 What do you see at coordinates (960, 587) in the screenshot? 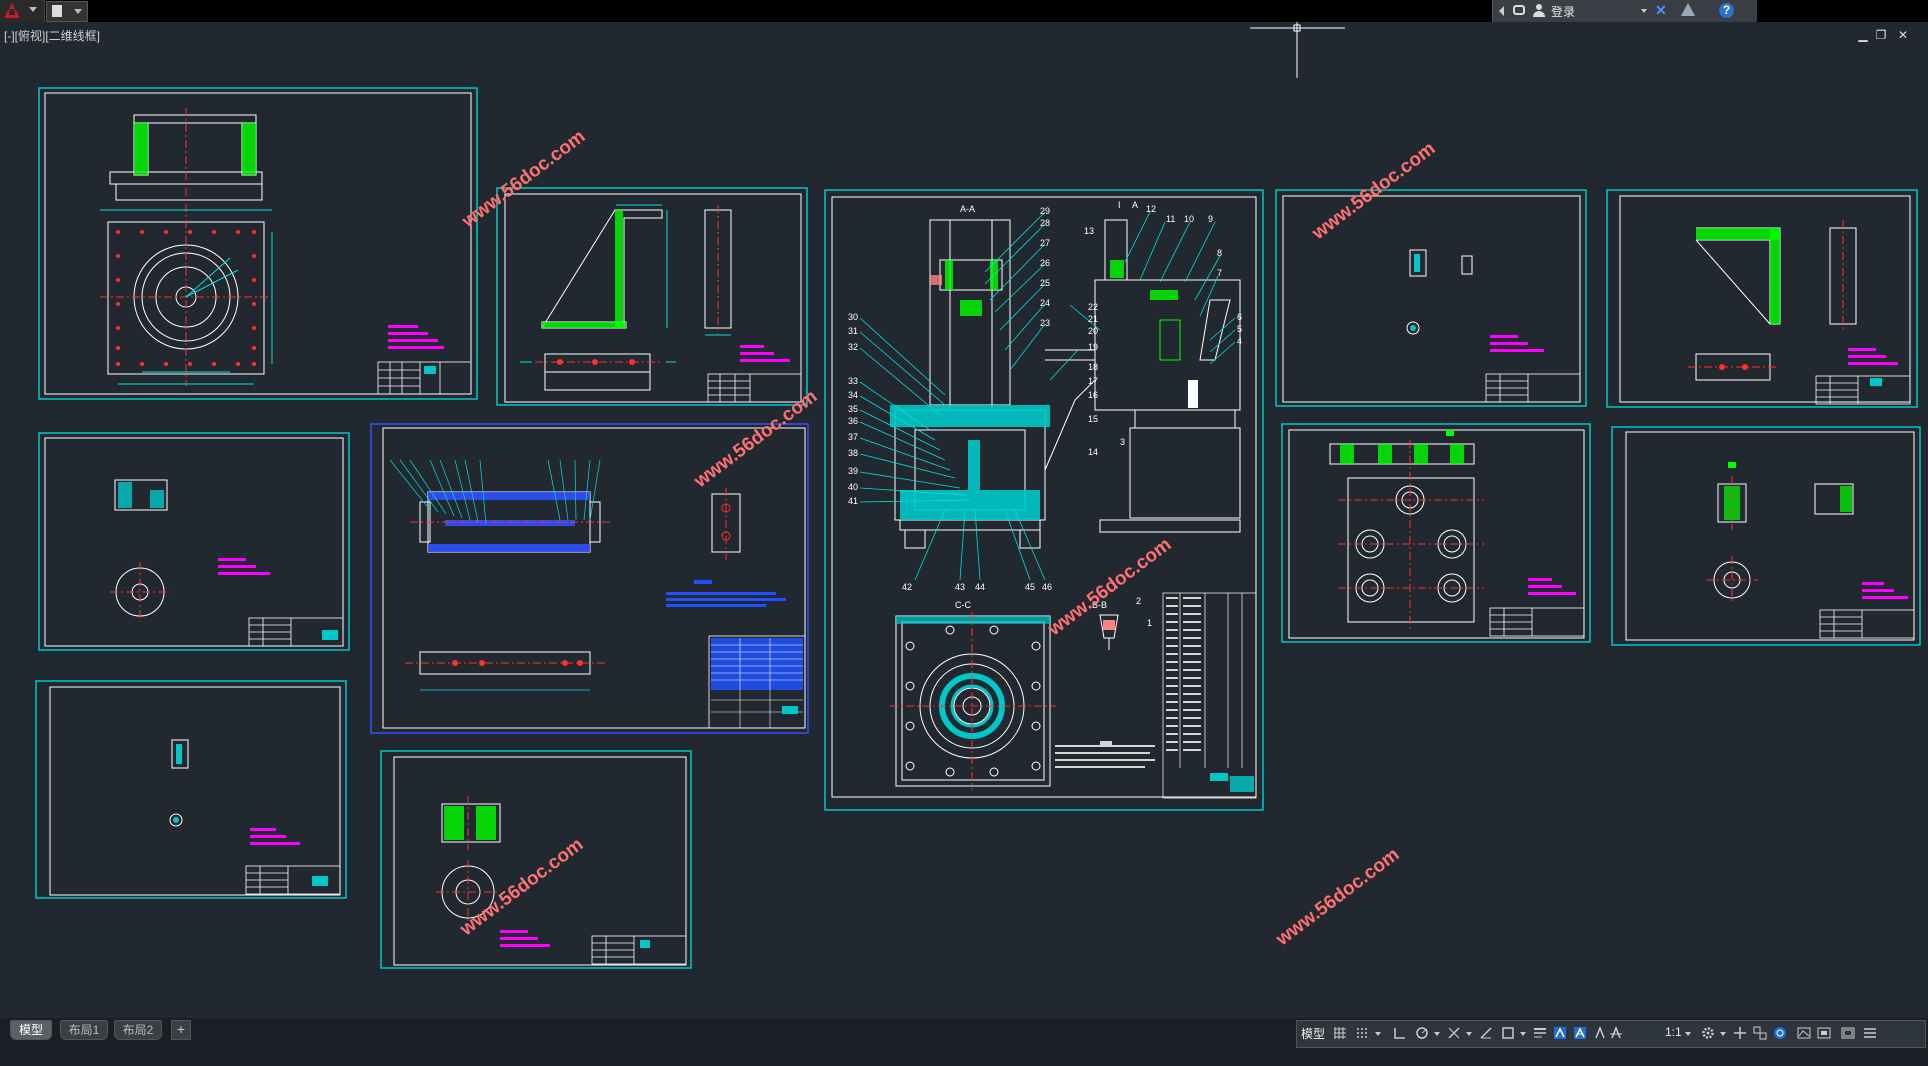
I see `svg-text: 43` at bounding box center [960, 587].